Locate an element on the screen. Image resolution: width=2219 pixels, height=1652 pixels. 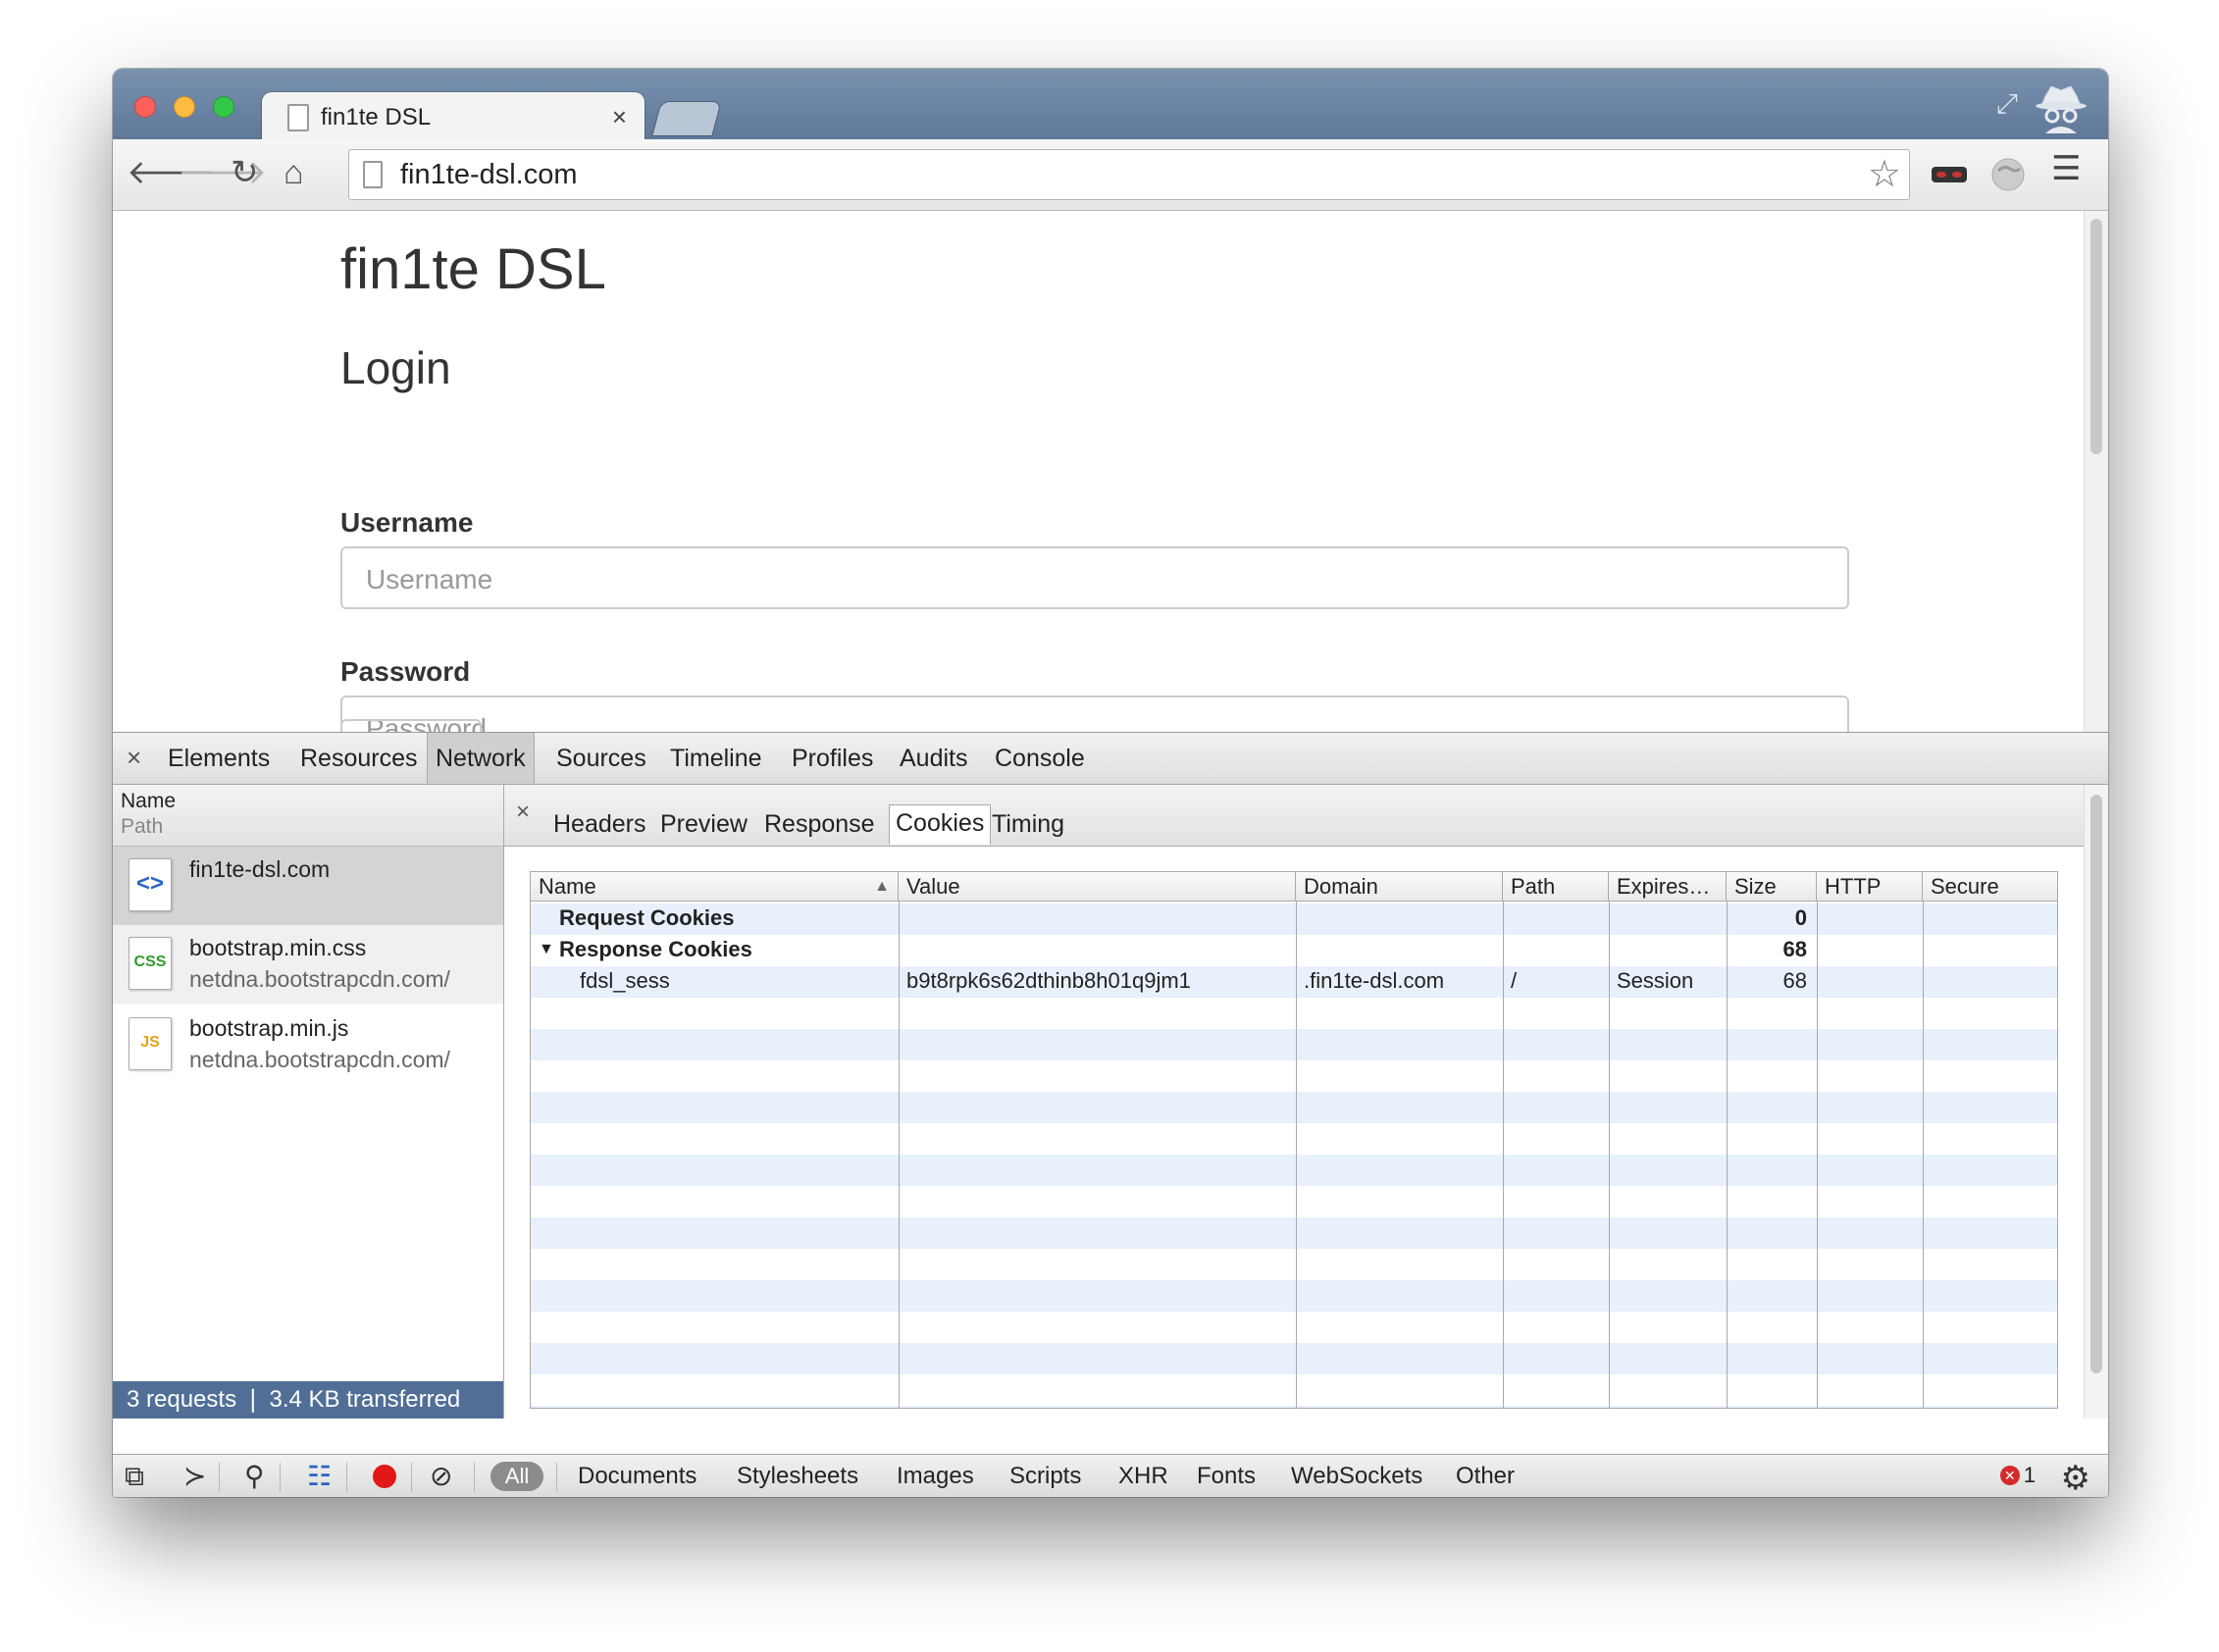
filter-fonts: Fonts is located at coordinates (1227, 1476).